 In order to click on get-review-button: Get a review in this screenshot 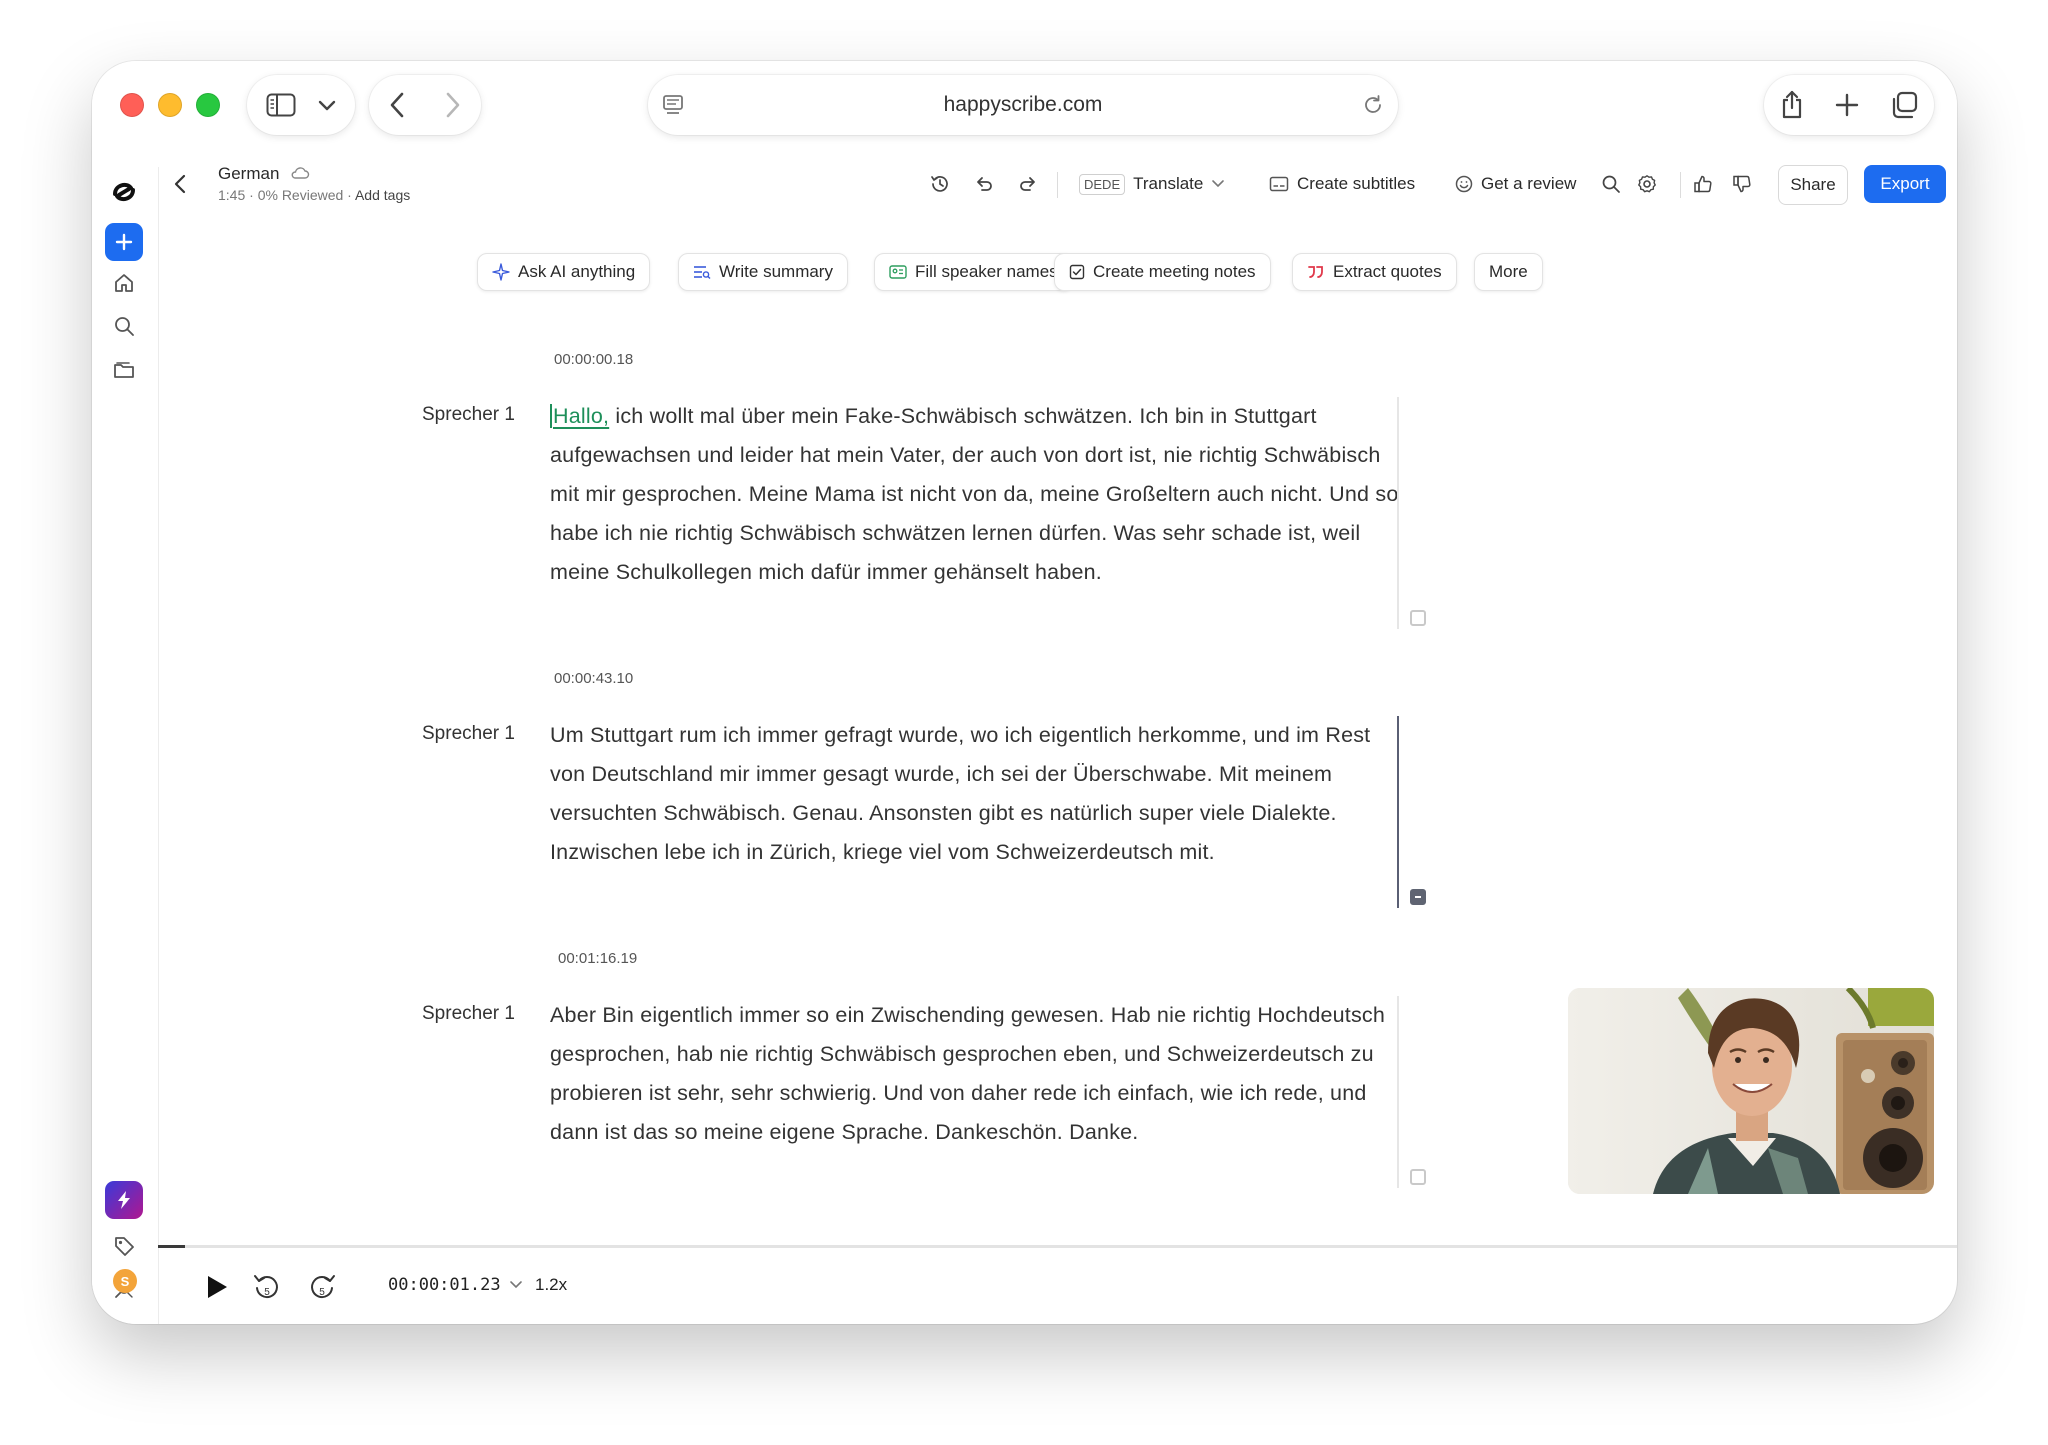, I will do `click(1515, 184)`.